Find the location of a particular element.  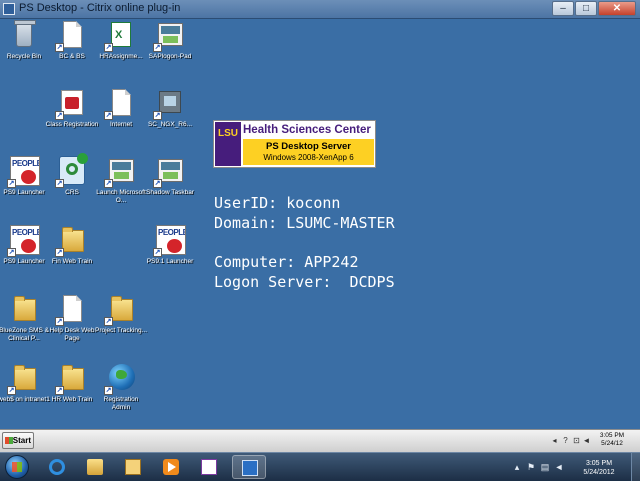

desktop-icon-class-registration: ↗ Class Registration is located at coordinates (72, 108).